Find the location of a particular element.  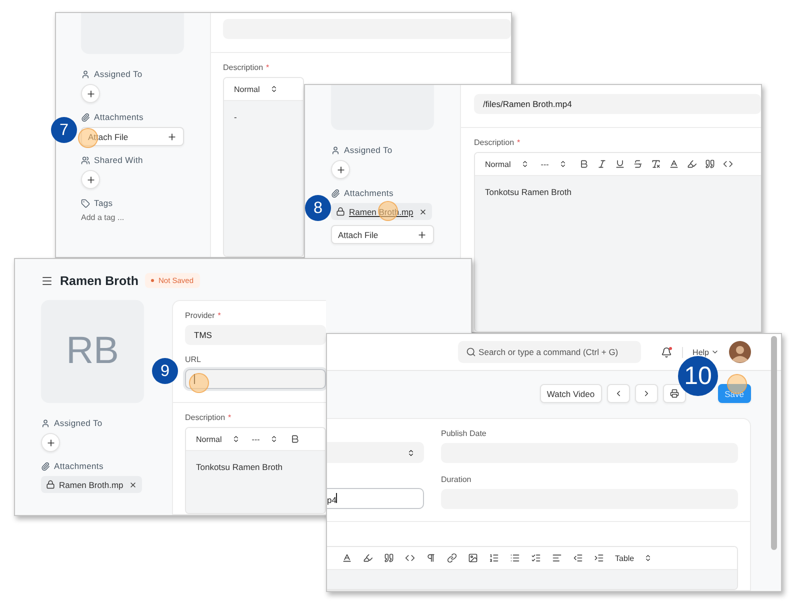

underline-icon is located at coordinates (619, 164).